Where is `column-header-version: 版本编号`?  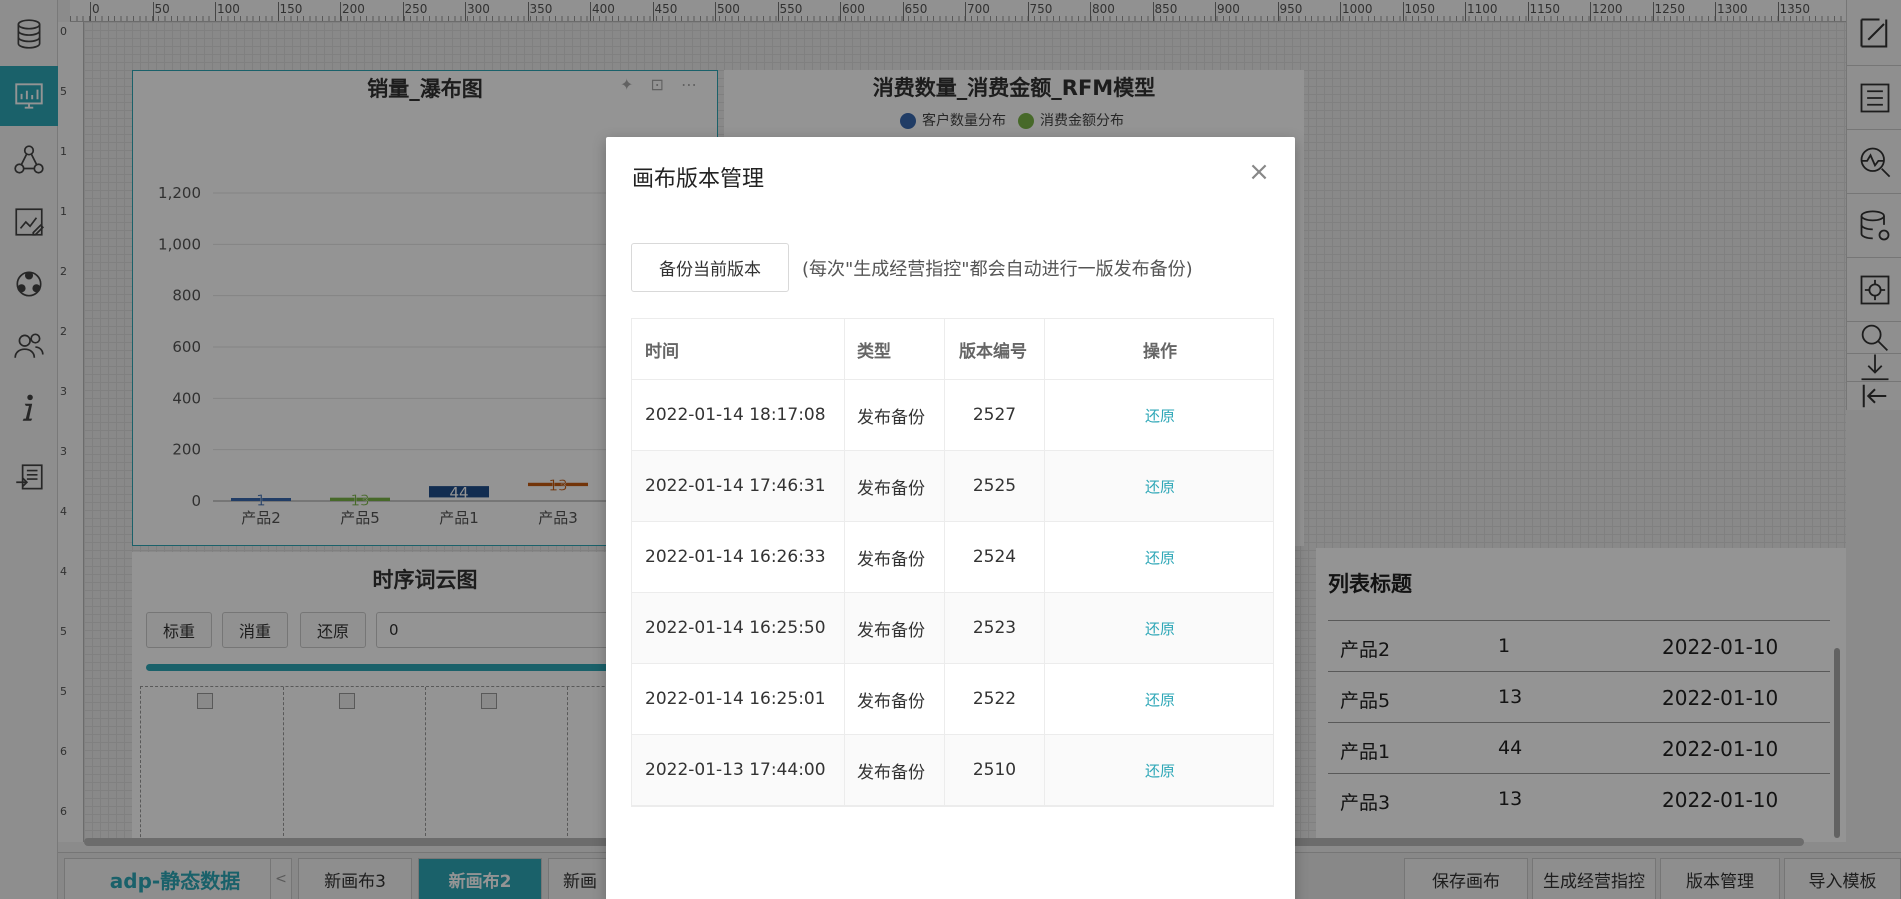 column-header-version: 版本编号 is located at coordinates (995, 349).